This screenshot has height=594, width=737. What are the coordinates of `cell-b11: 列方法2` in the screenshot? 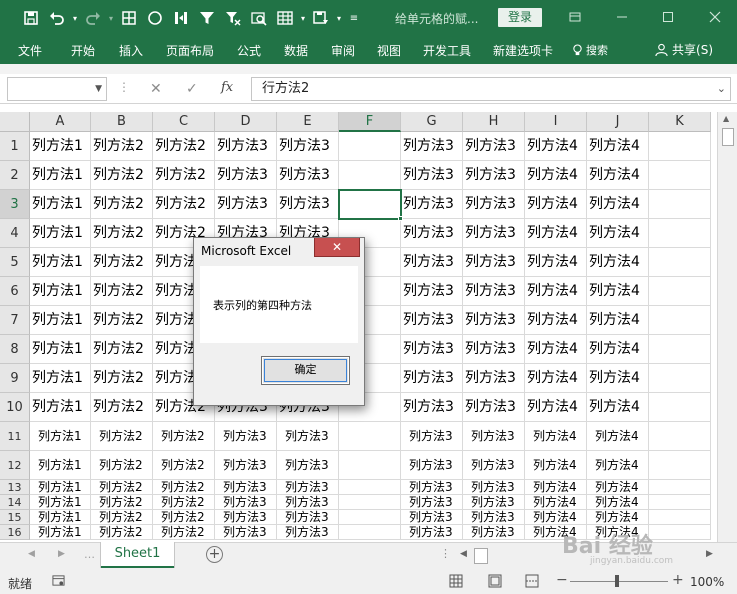 It's located at (122, 436).